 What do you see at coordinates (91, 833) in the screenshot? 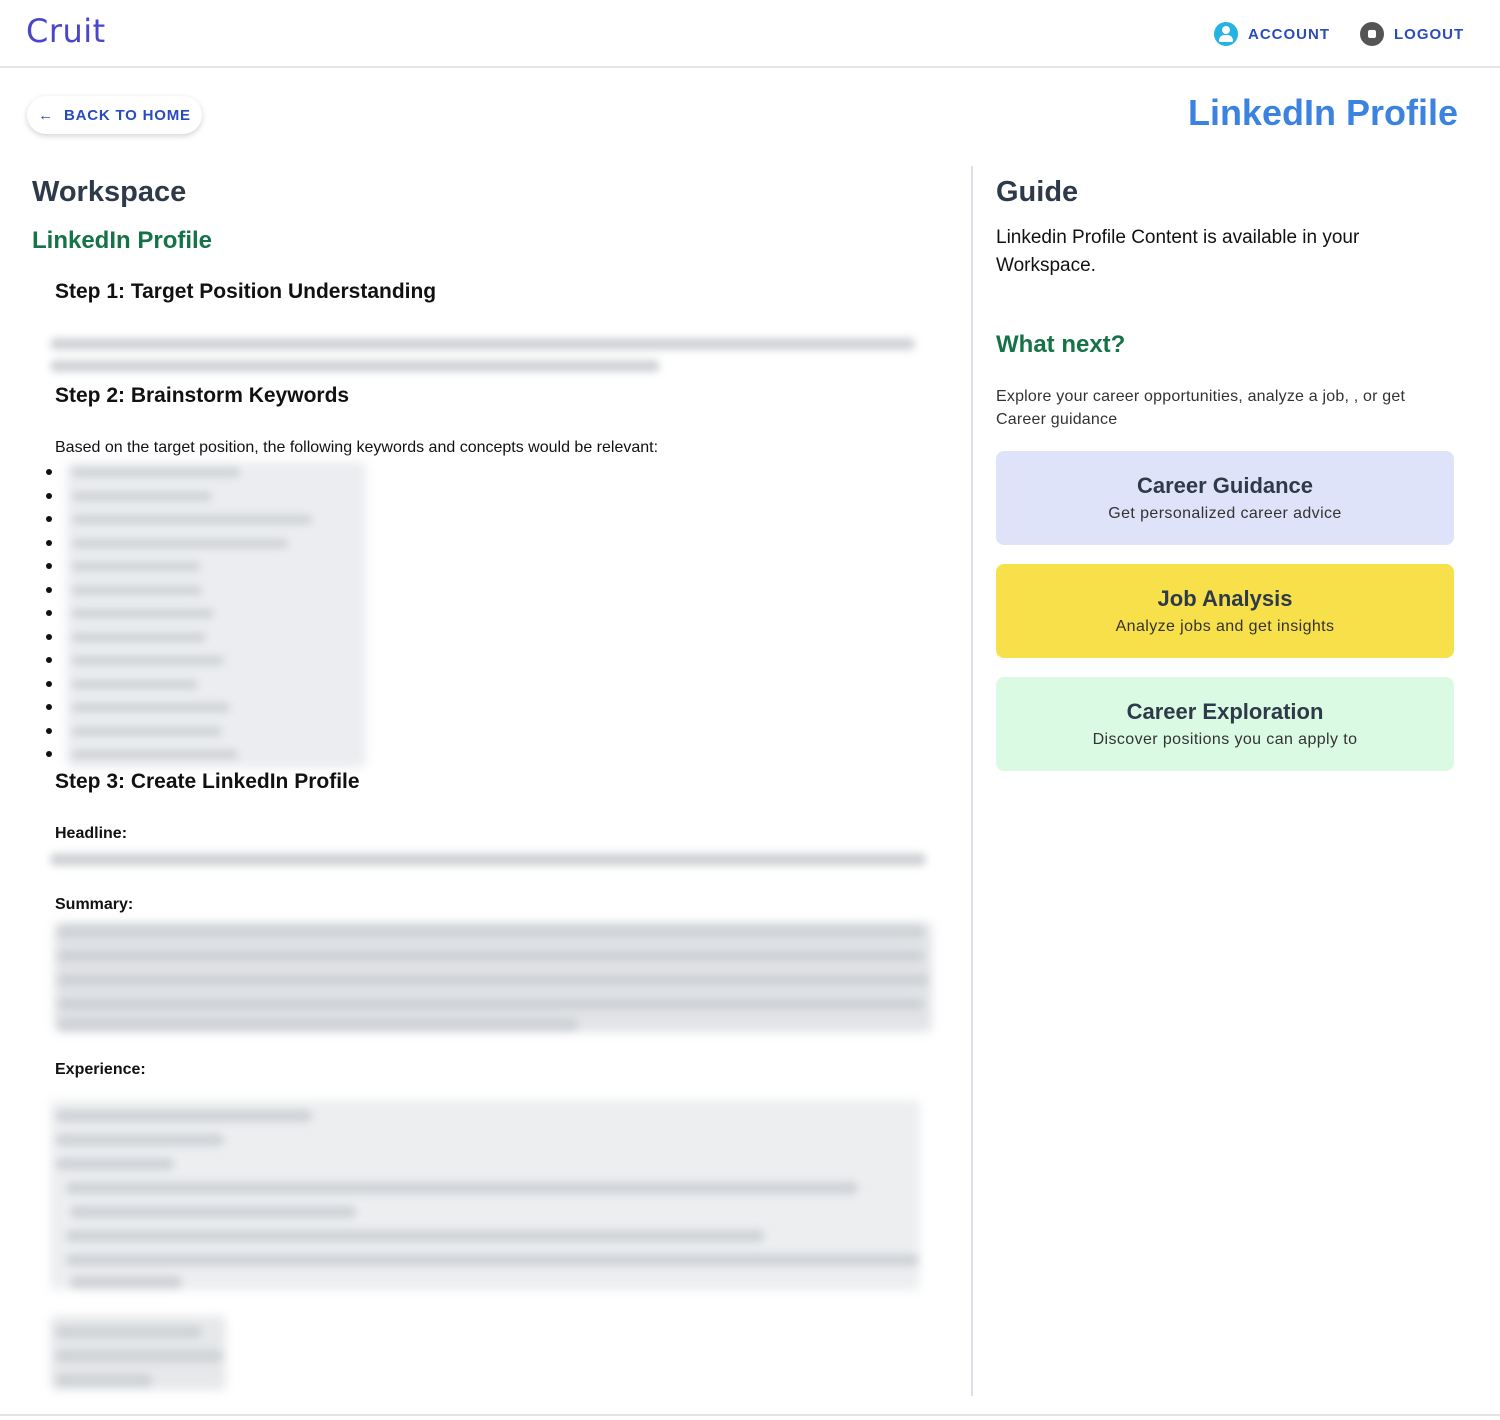
I see `headline-label: Headline:` at bounding box center [91, 833].